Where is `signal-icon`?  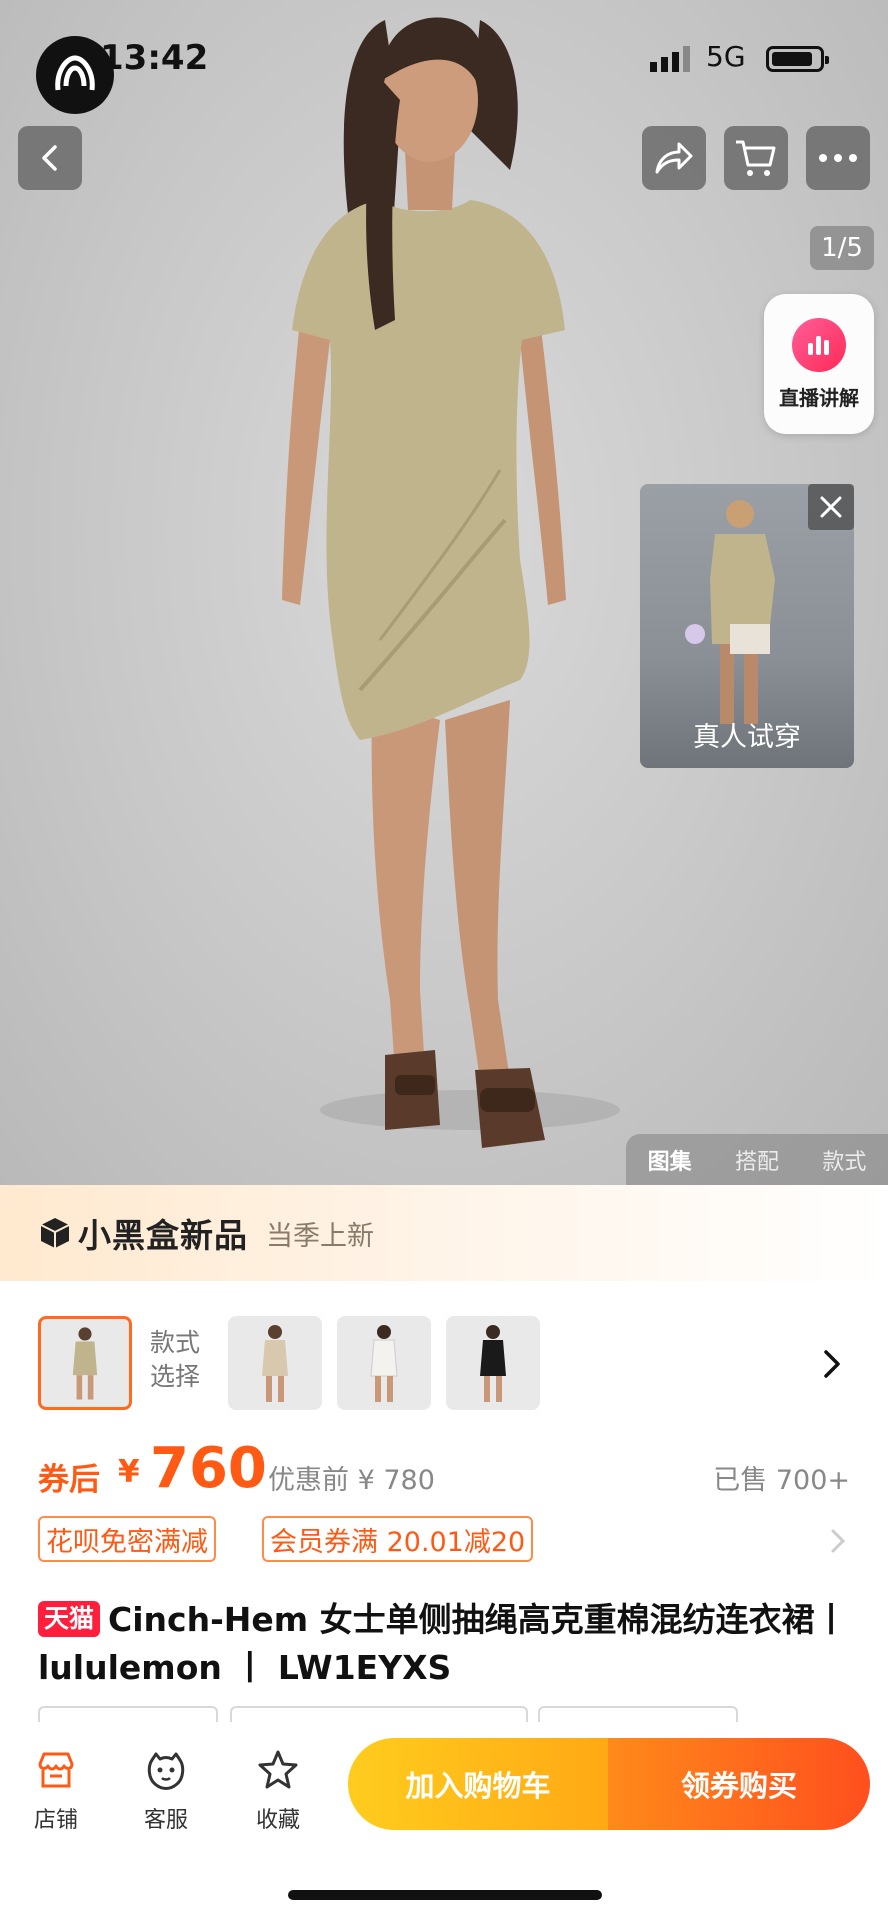 signal-icon is located at coordinates (670, 59).